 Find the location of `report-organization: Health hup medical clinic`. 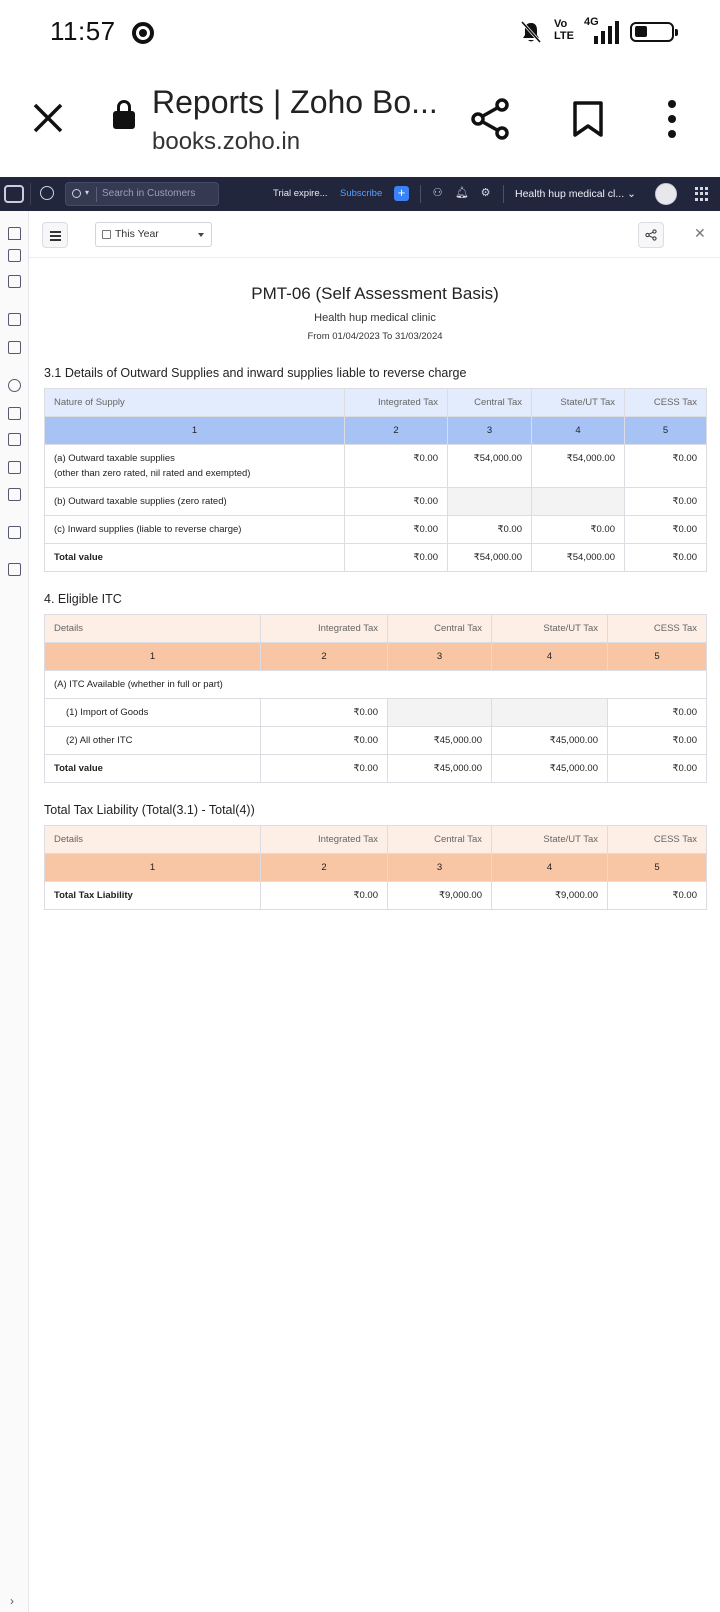

report-organization: Health hup medical clinic is located at coordinates (375, 318).